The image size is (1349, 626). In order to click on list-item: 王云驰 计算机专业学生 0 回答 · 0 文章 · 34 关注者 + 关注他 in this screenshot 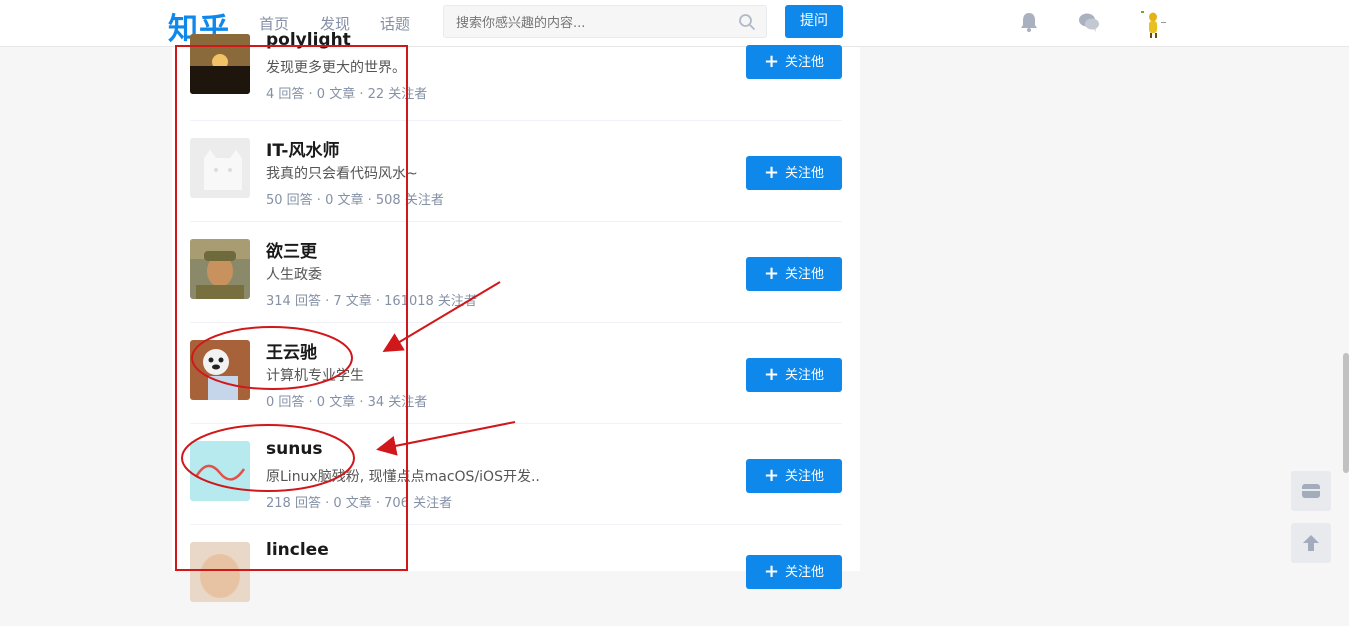, I will do `click(516, 373)`.